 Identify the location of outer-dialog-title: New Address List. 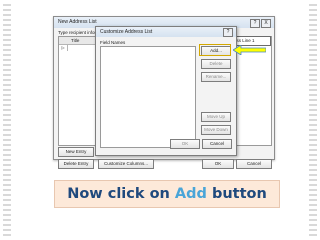
(77, 22).